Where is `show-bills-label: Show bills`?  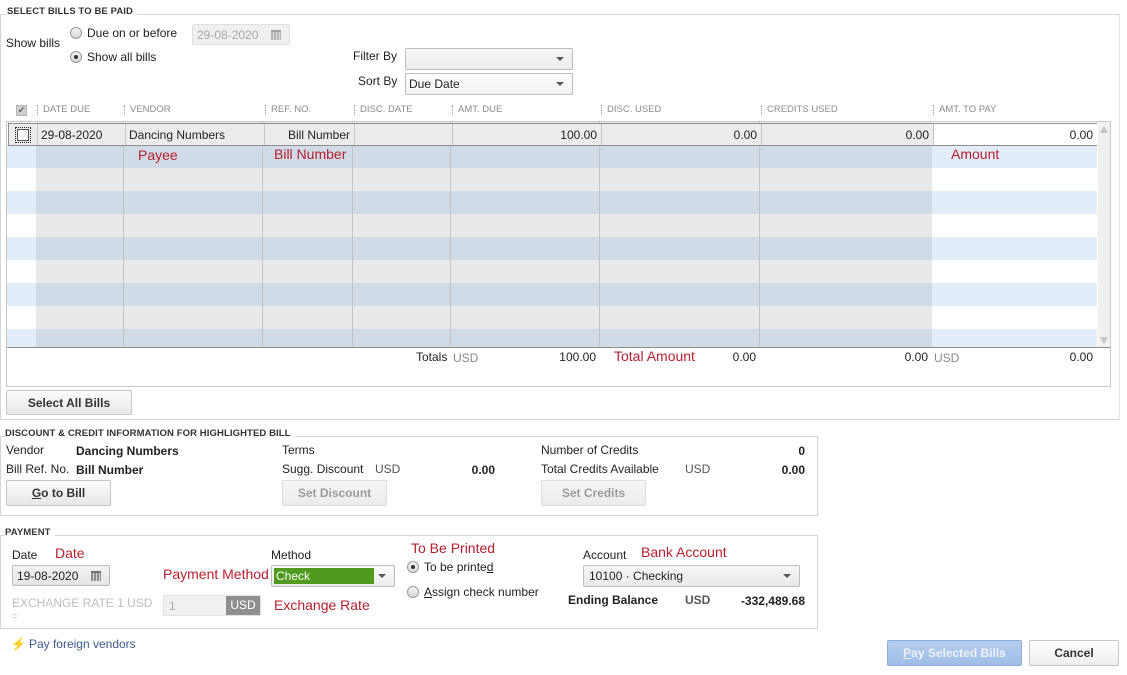 show-bills-label: Show bills is located at coordinates (33, 43).